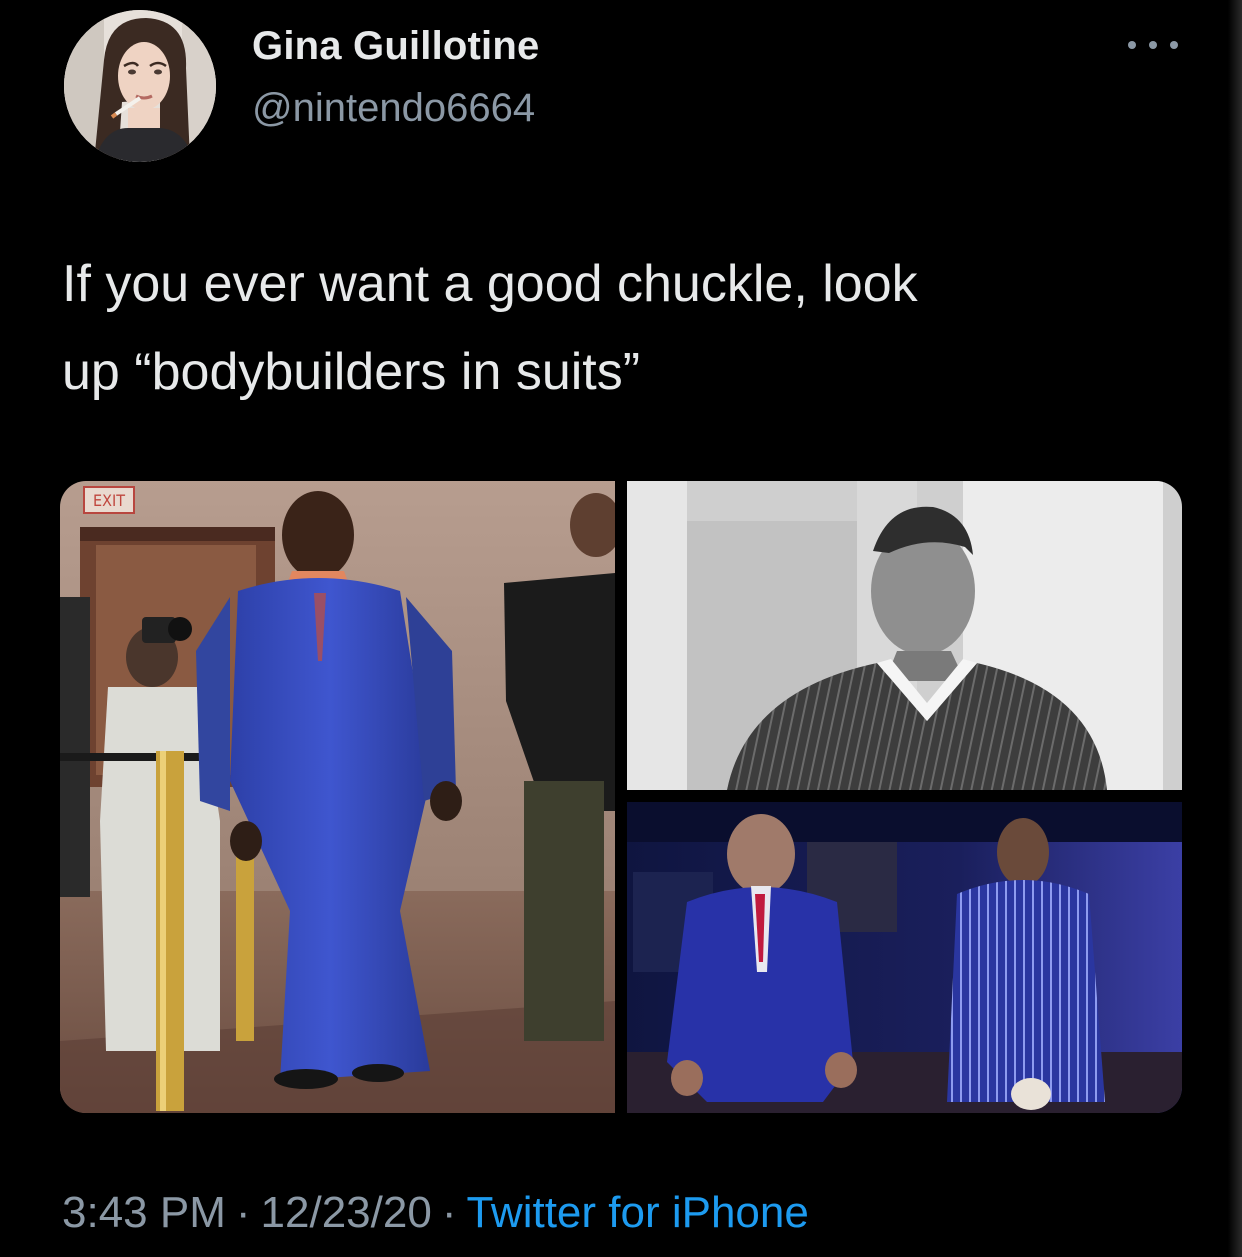 The image size is (1242, 1257). Describe the element at coordinates (393, 108) in the screenshot. I see `author-handle: @nintendo6664` at that location.